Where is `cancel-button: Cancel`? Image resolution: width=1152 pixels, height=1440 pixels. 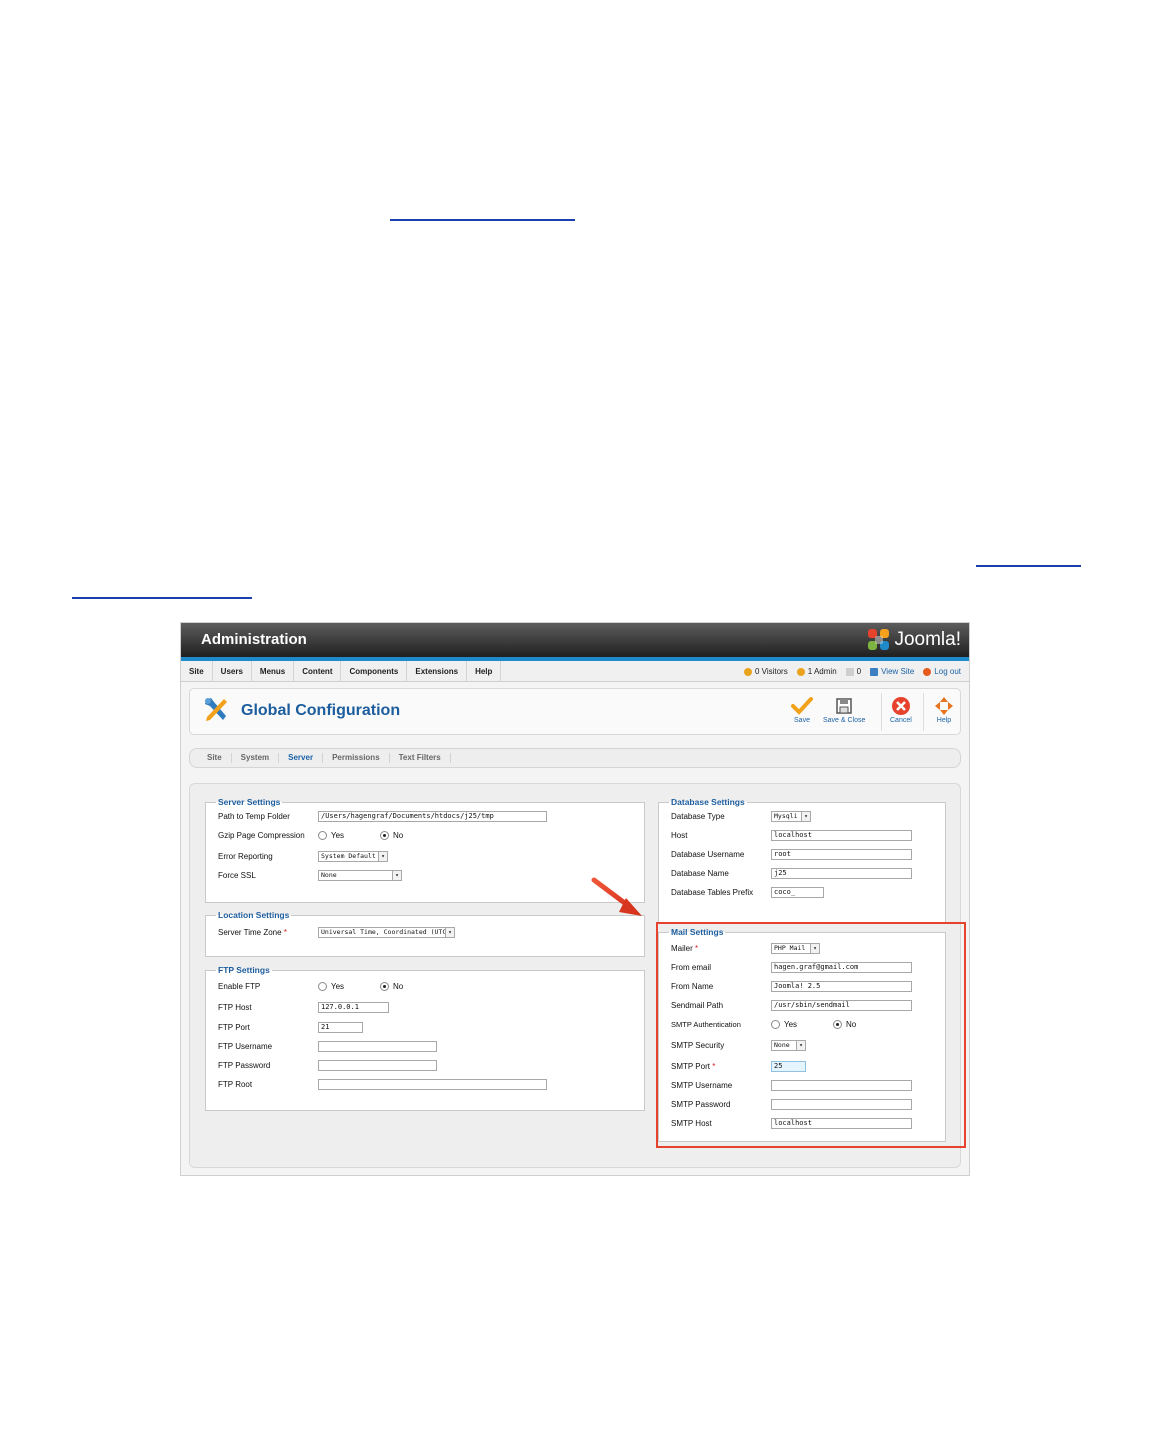 cancel-button: Cancel is located at coordinates (901, 709).